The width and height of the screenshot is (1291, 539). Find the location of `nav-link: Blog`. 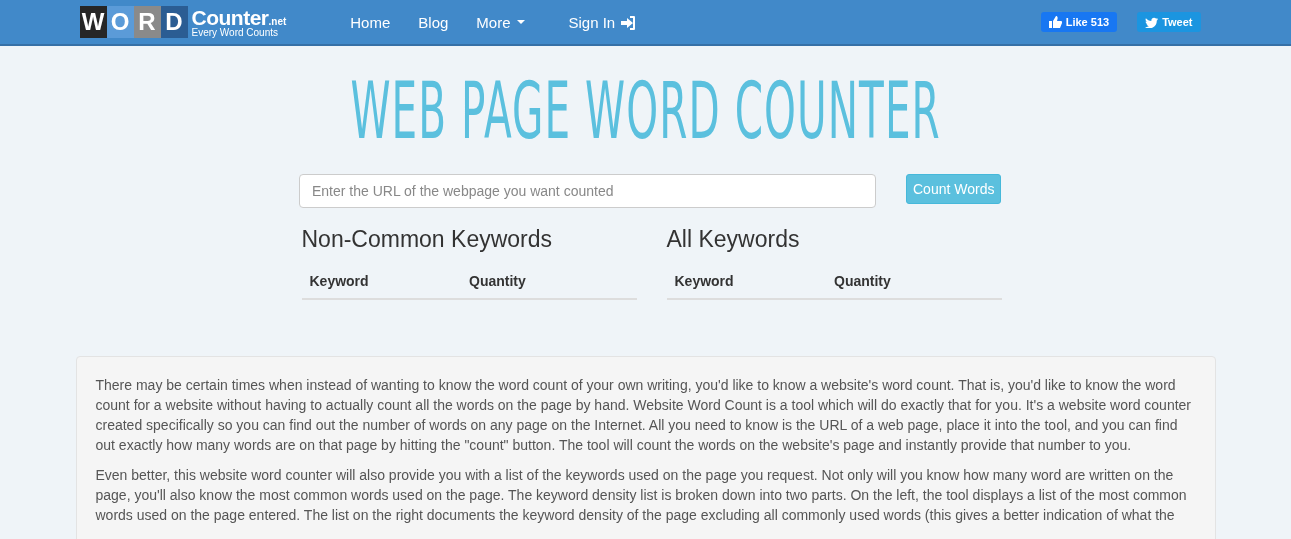

nav-link: Blog is located at coordinates (433, 22).